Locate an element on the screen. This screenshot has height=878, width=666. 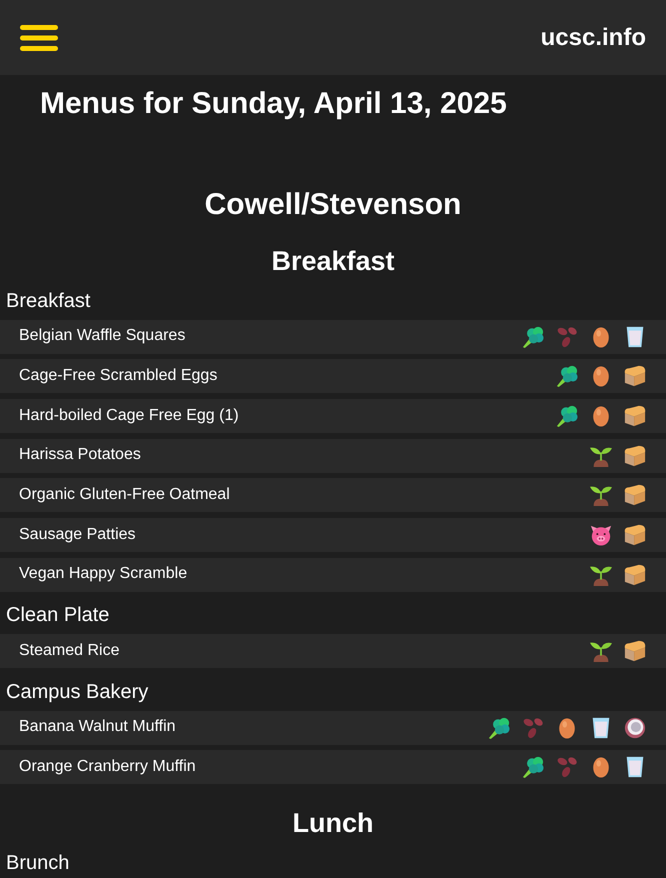
menu-item-name: Harissa Potatoes is located at coordinates (80, 455).